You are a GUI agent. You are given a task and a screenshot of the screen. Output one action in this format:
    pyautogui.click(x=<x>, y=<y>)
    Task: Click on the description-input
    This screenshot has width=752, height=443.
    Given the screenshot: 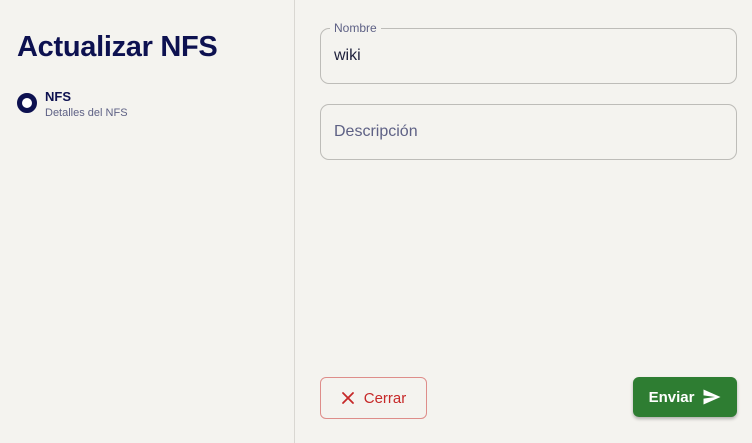 What is the action you would take?
    pyautogui.click(x=528, y=132)
    